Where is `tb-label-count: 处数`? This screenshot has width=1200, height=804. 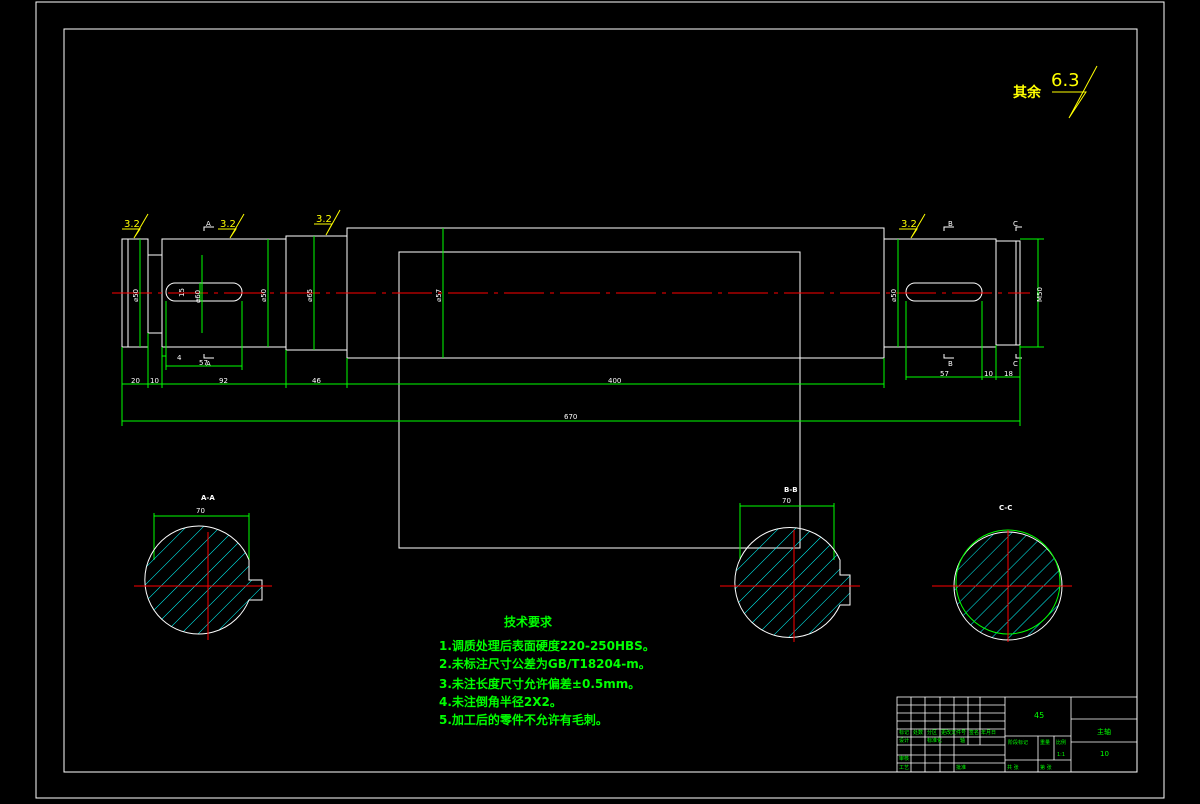
tb-label-count: 处数 is located at coordinates (918, 732).